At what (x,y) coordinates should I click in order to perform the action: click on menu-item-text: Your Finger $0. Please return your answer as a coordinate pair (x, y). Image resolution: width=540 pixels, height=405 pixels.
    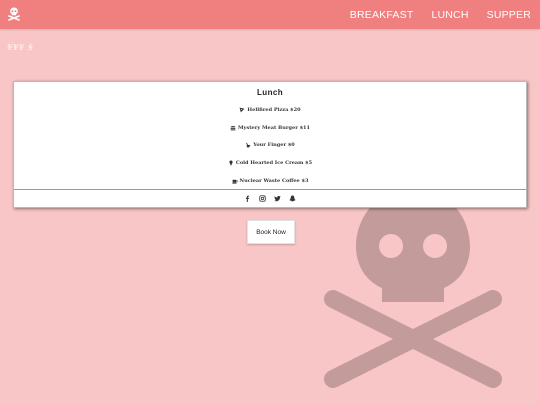
    Looking at the image, I should click on (274, 145).